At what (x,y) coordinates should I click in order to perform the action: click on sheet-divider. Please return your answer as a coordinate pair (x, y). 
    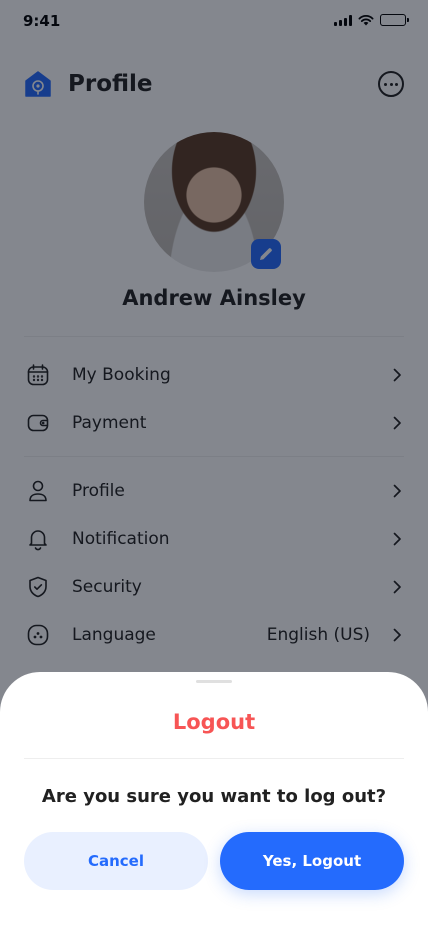
    Looking at the image, I should click on (214, 758).